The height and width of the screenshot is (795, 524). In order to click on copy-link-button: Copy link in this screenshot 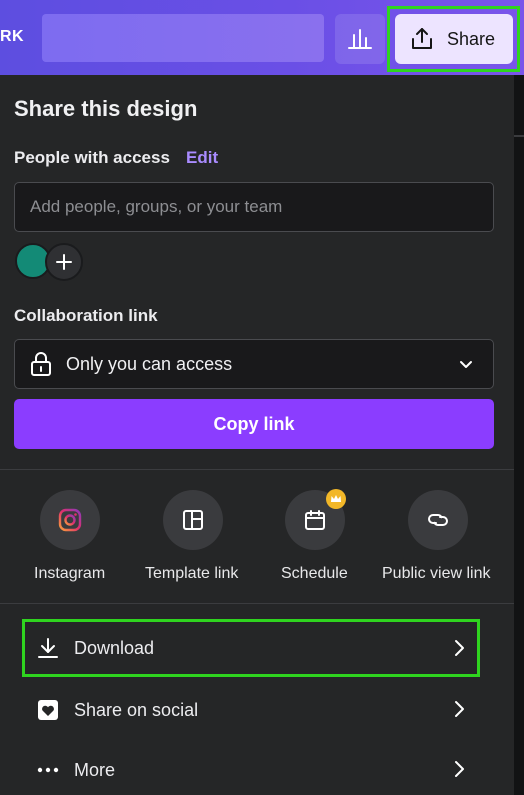, I will do `click(254, 424)`.